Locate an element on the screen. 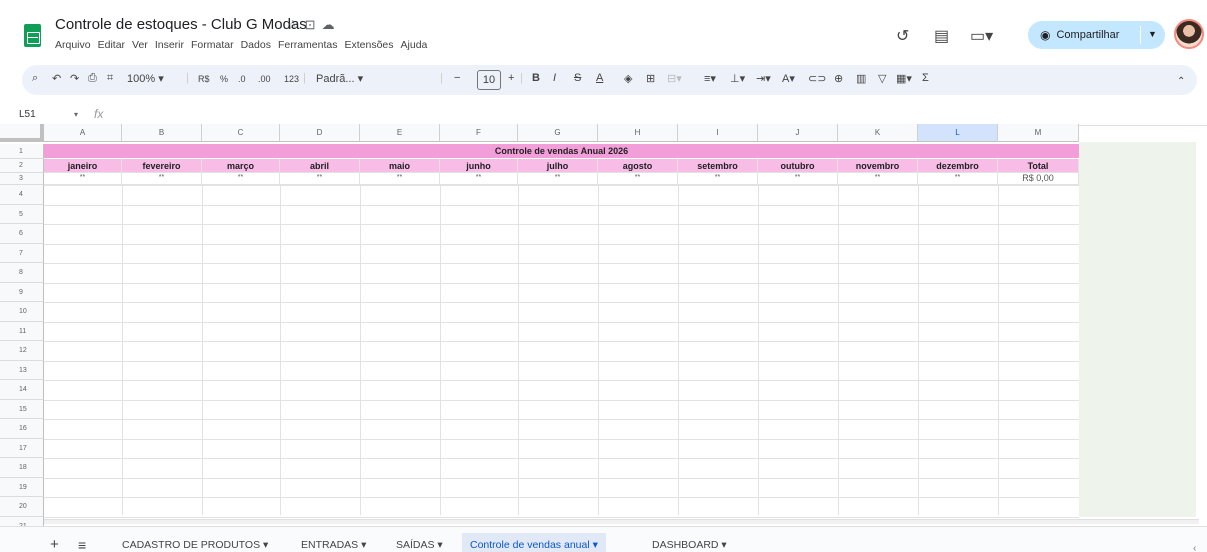 This screenshot has height=552, width=1207. row-header: 12 is located at coordinates (22, 351).